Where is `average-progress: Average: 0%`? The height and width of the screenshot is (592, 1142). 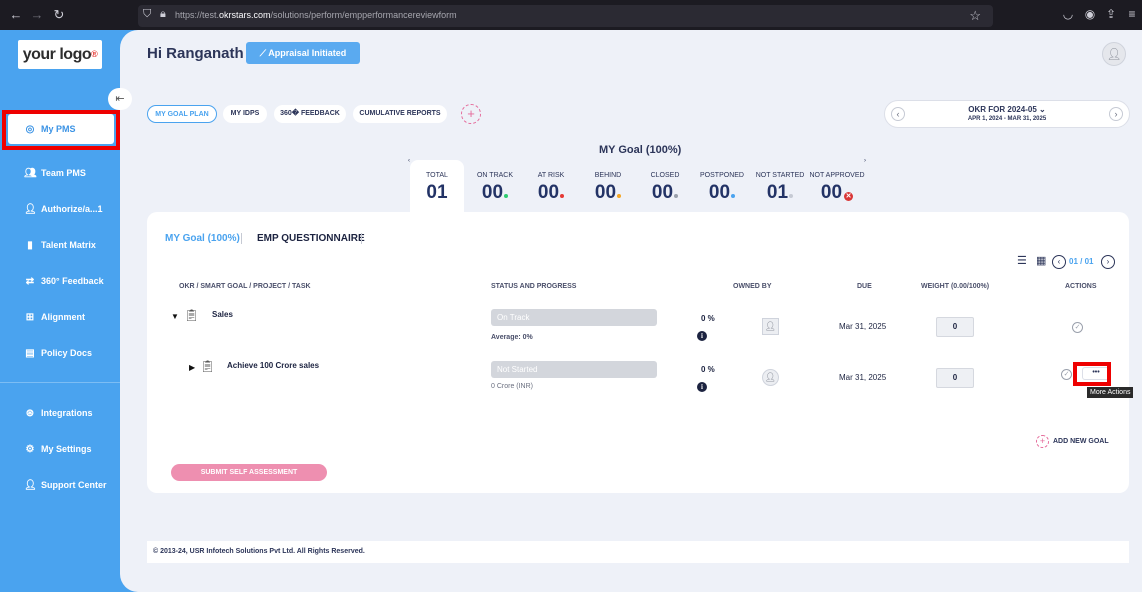 average-progress: Average: 0% is located at coordinates (512, 337).